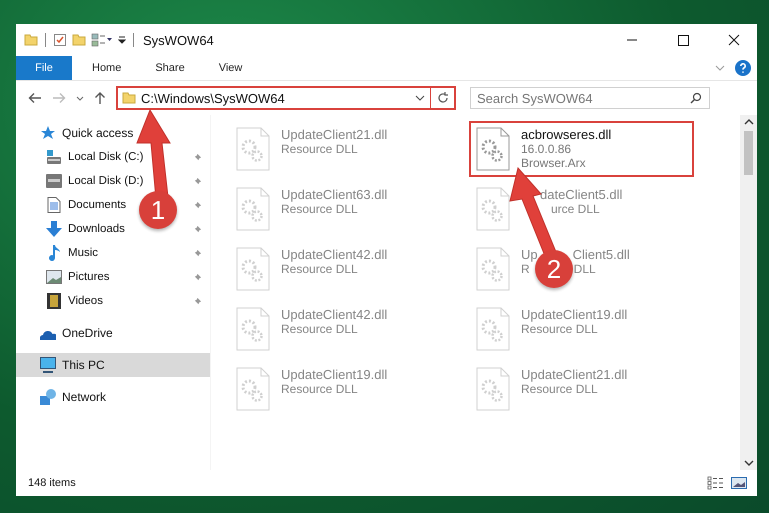  What do you see at coordinates (80, 181) in the screenshot?
I see `sidebar-item: Local Disk (D:)` at bounding box center [80, 181].